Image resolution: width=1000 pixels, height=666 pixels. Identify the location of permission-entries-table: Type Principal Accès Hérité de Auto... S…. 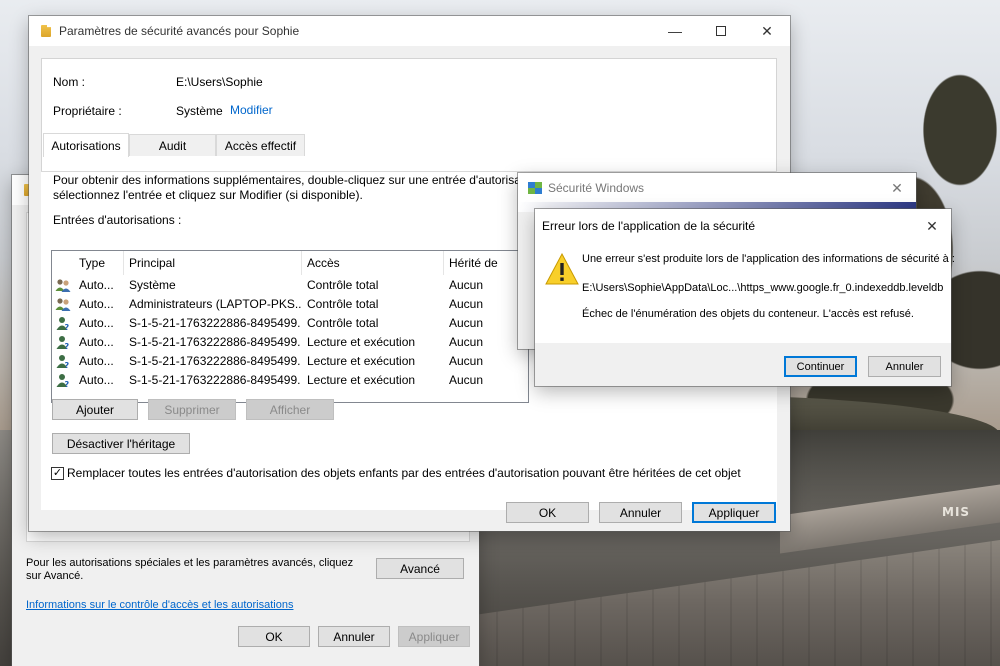
(290, 326).